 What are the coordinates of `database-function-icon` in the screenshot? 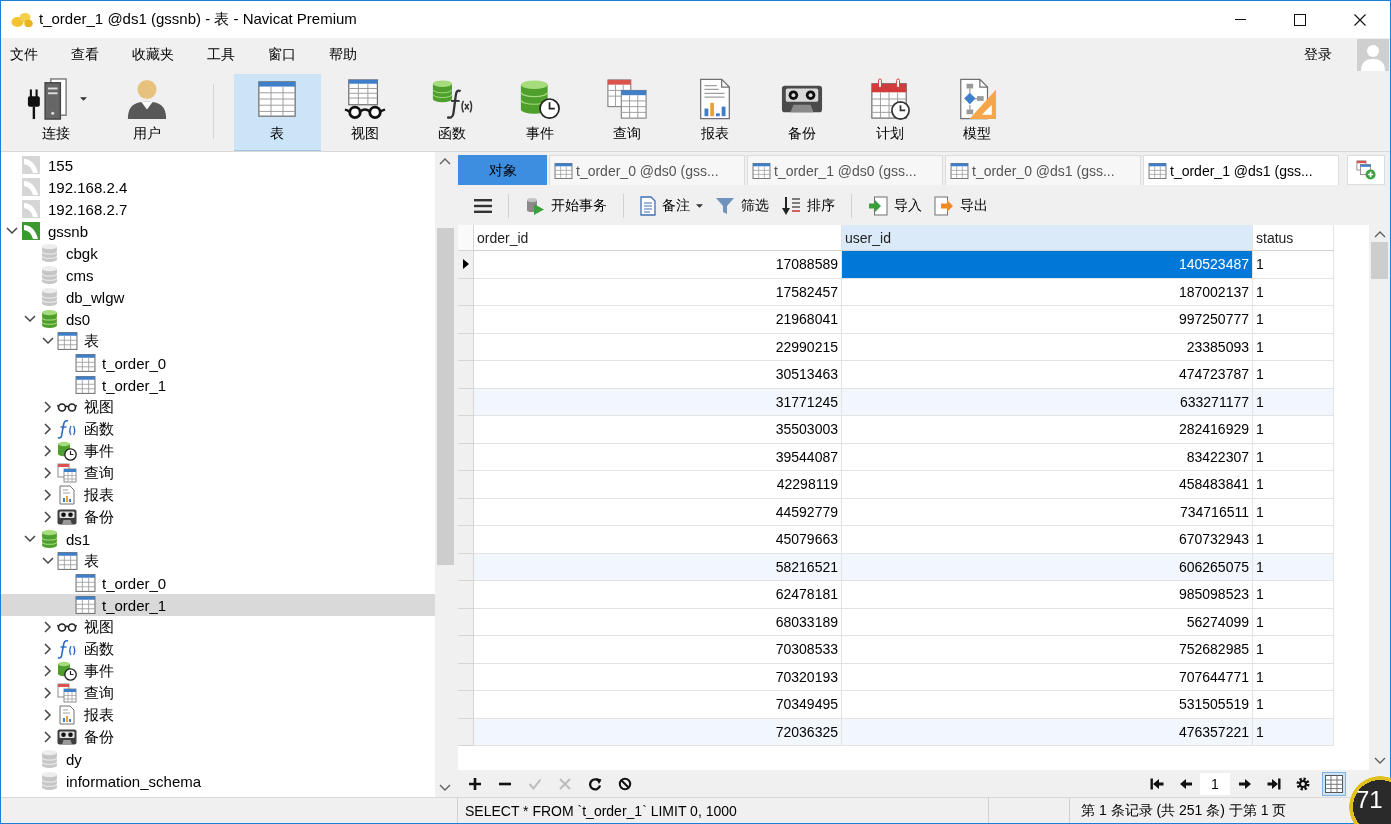 It's located at (452, 99).